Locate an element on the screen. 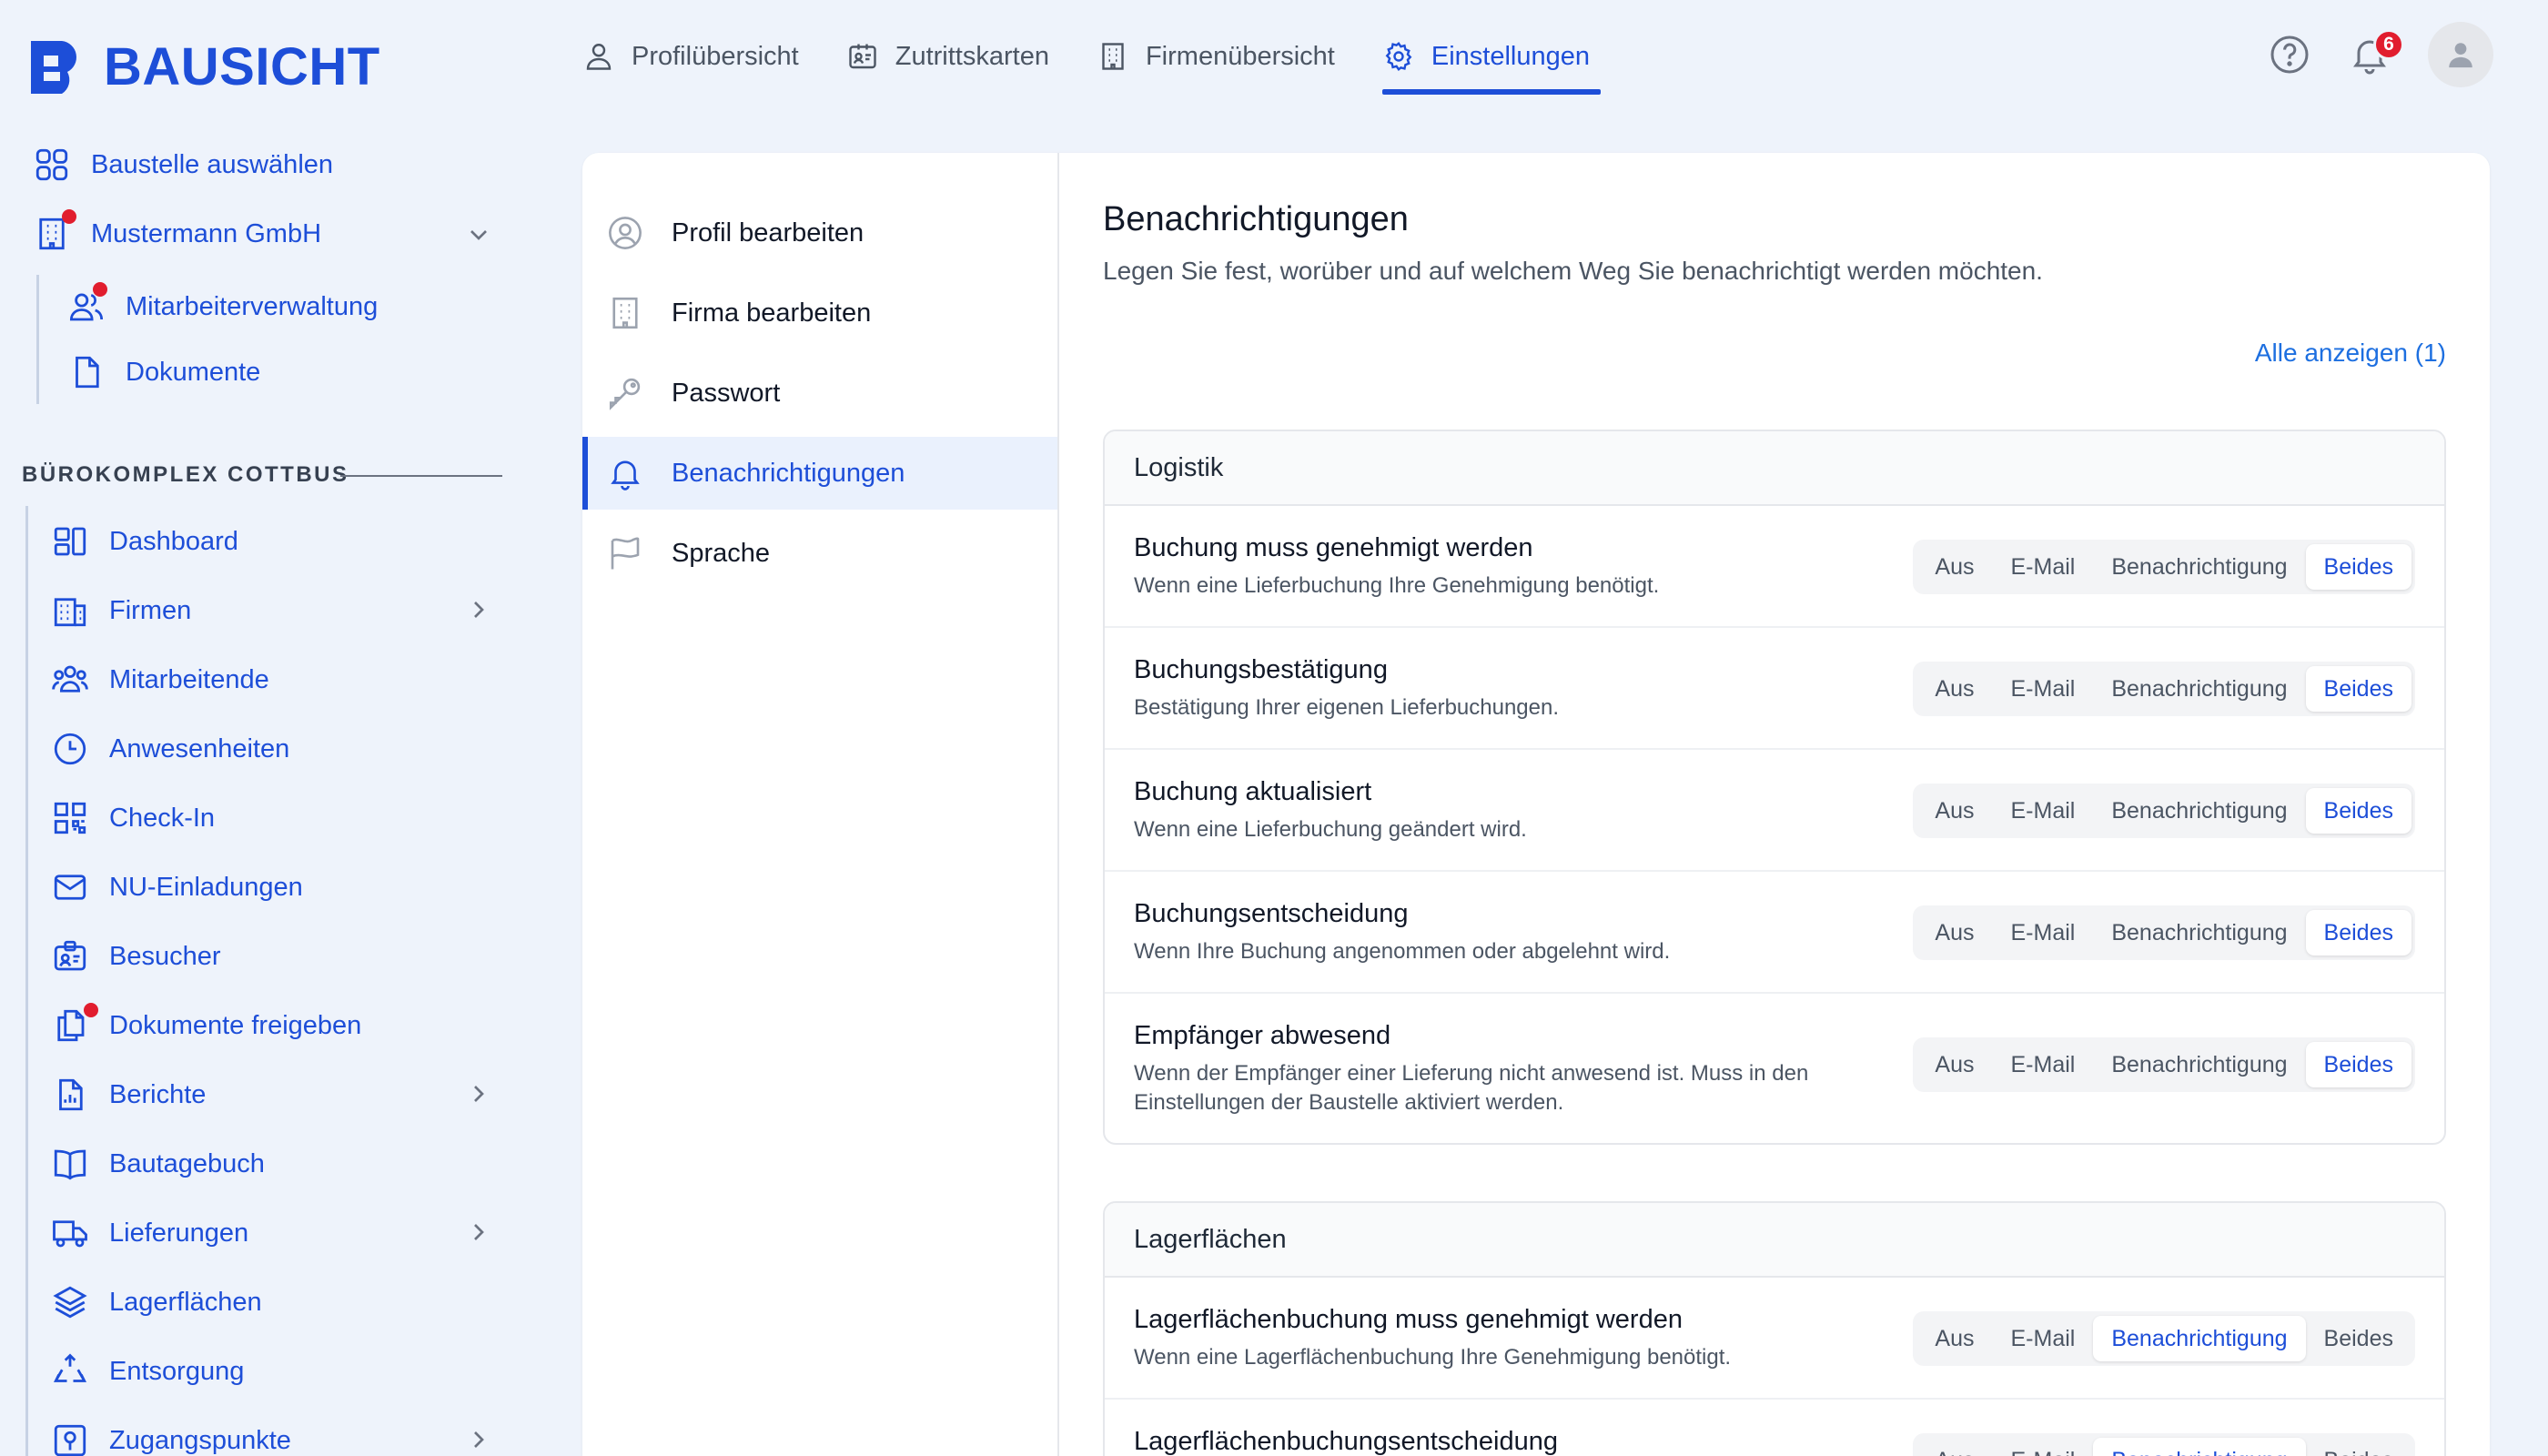 This screenshot has height=1456, width=2548. select-site-label: Baustelle auswählen is located at coordinates (213, 164).